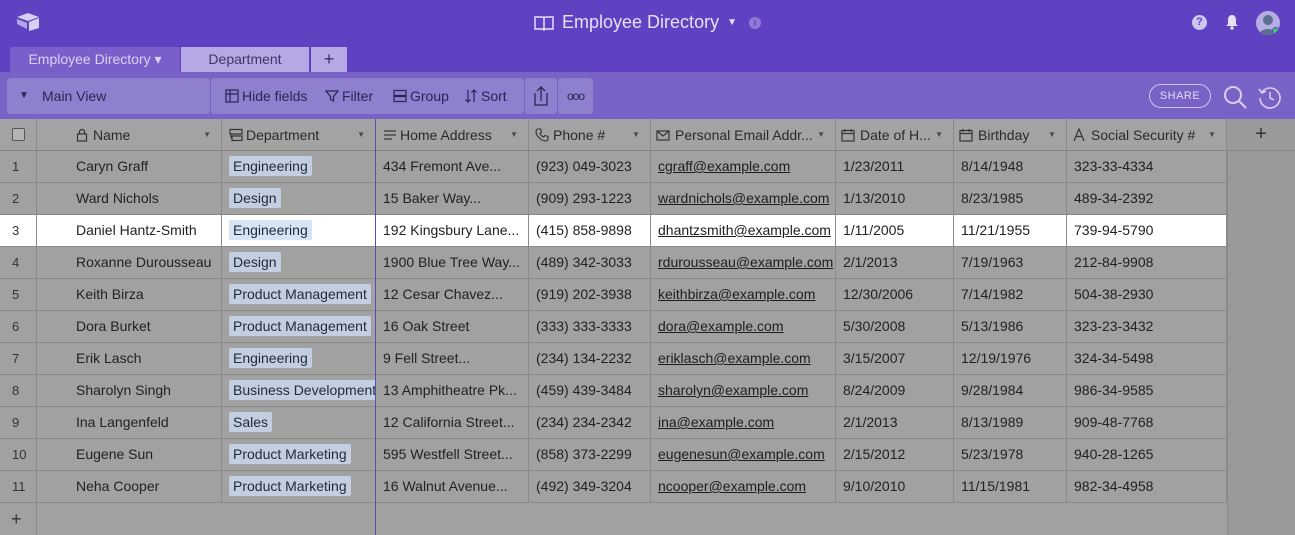 The width and height of the screenshot is (1295, 535). Describe the element at coordinates (716, 422) in the screenshot. I see `email-link: ina@example.com` at that location.